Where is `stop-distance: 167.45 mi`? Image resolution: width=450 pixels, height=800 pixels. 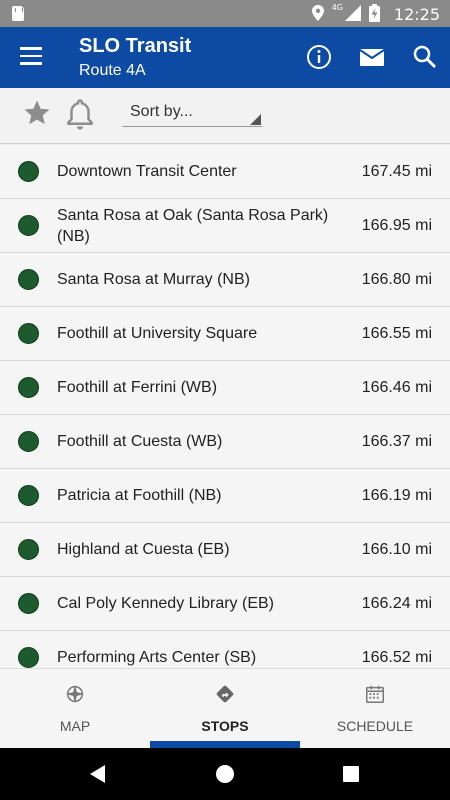 stop-distance: 167.45 mi is located at coordinates (396, 171).